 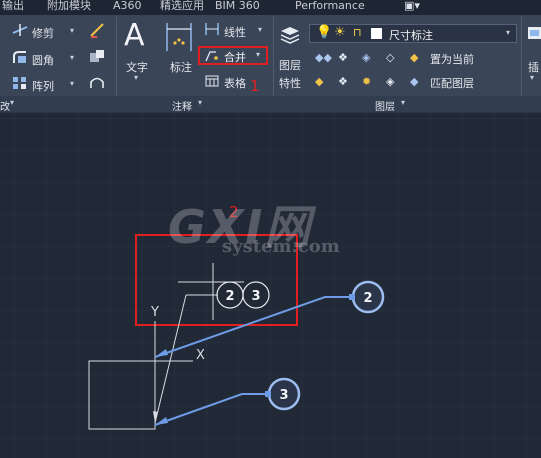 What do you see at coordinates (533, 34) in the screenshot?
I see `insert-block-icon` at bounding box center [533, 34].